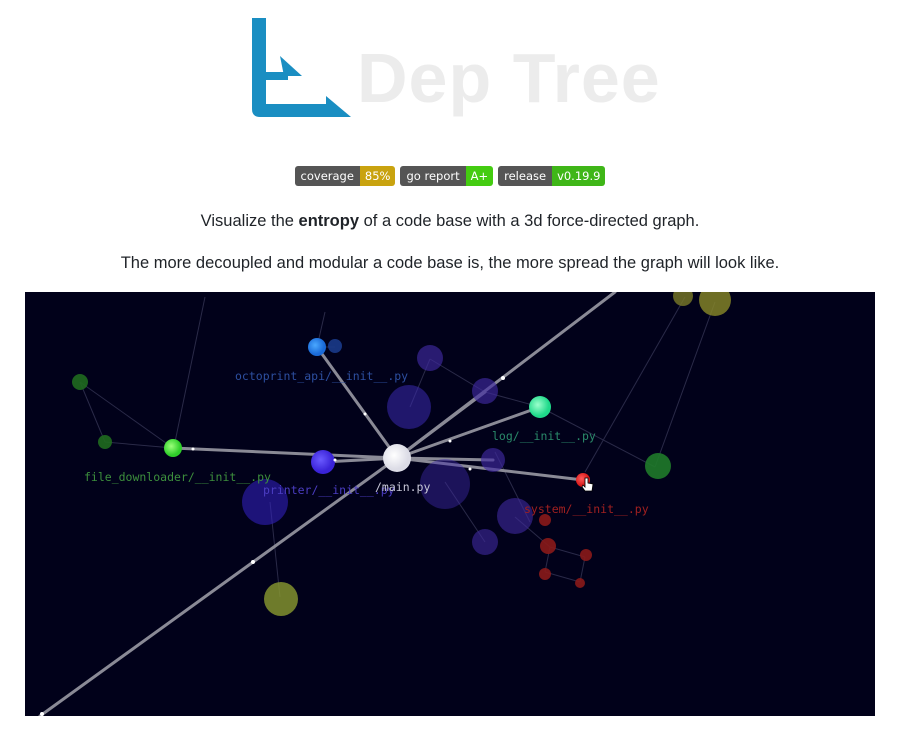 The image size is (900, 738). I want to click on go-report-badge: go report A+, so click(447, 176).